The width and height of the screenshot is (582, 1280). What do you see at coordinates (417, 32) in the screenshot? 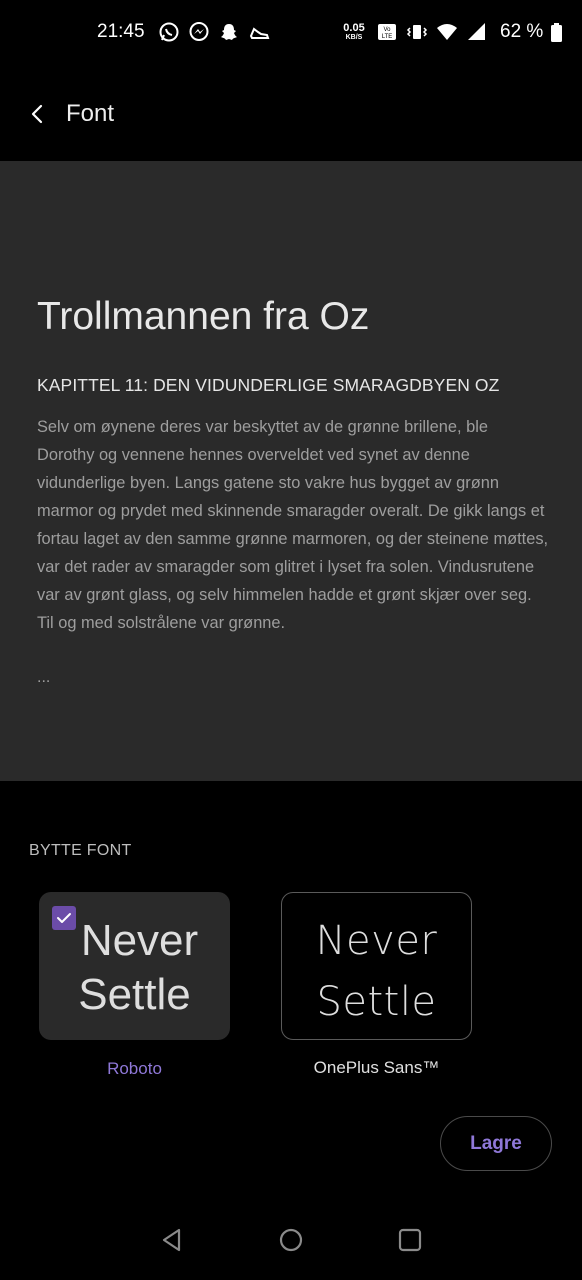
I see `vibrate-icon` at bounding box center [417, 32].